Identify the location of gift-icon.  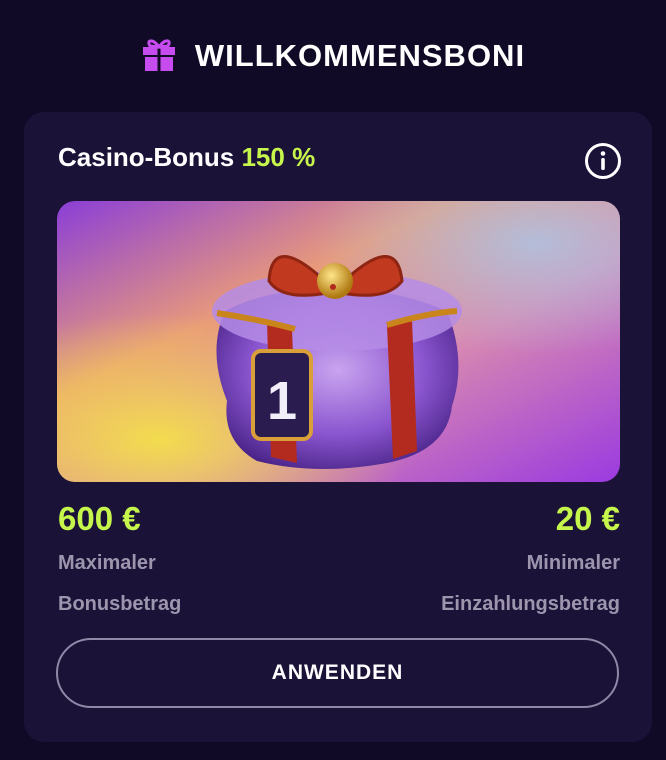
(159, 56).